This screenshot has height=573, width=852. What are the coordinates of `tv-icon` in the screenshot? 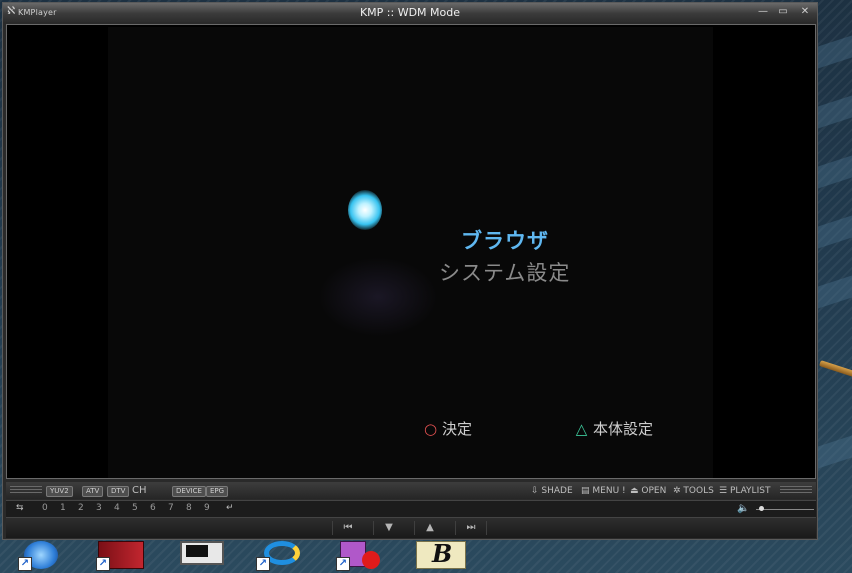 It's located at (201, 557).